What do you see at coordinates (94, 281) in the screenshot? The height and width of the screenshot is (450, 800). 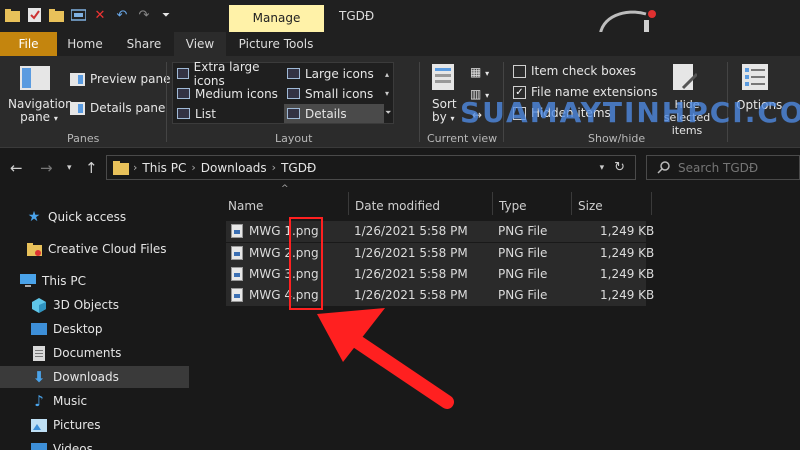 I see `sidebar-item-this-pc: This PC` at bounding box center [94, 281].